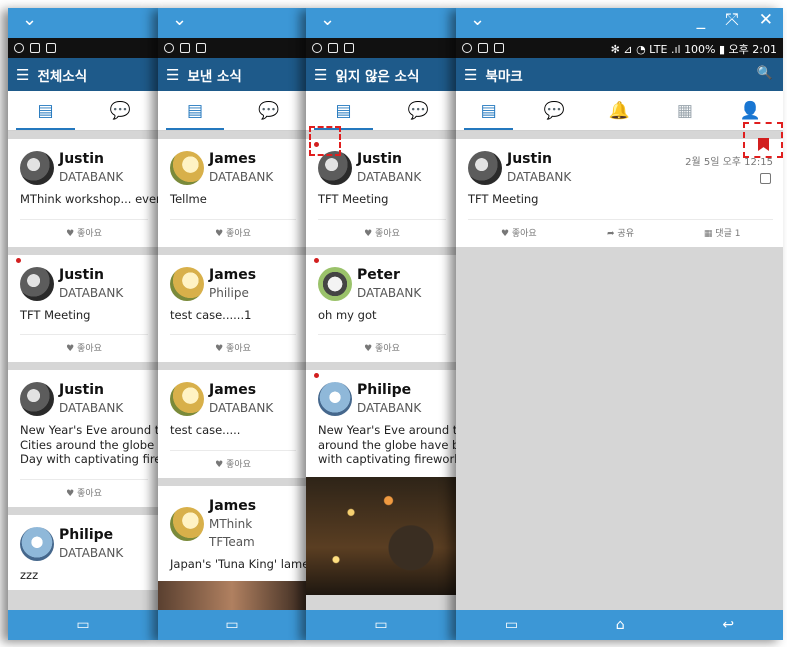 The width and height of the screenshot is (787, 647). I want to click on home-icon: ⌂, so click(620, 625).